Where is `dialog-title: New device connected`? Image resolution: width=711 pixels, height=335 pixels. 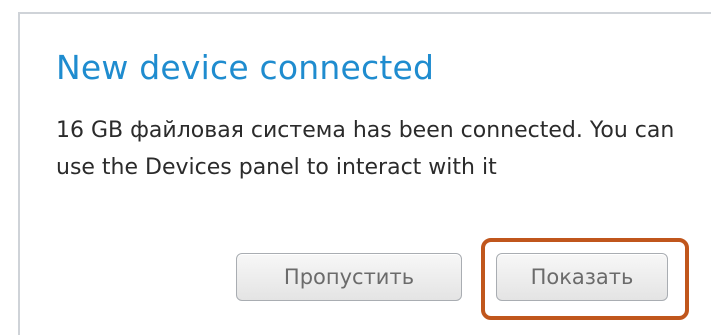
dialog-title: New device connected is located at coordinates (245, 67).